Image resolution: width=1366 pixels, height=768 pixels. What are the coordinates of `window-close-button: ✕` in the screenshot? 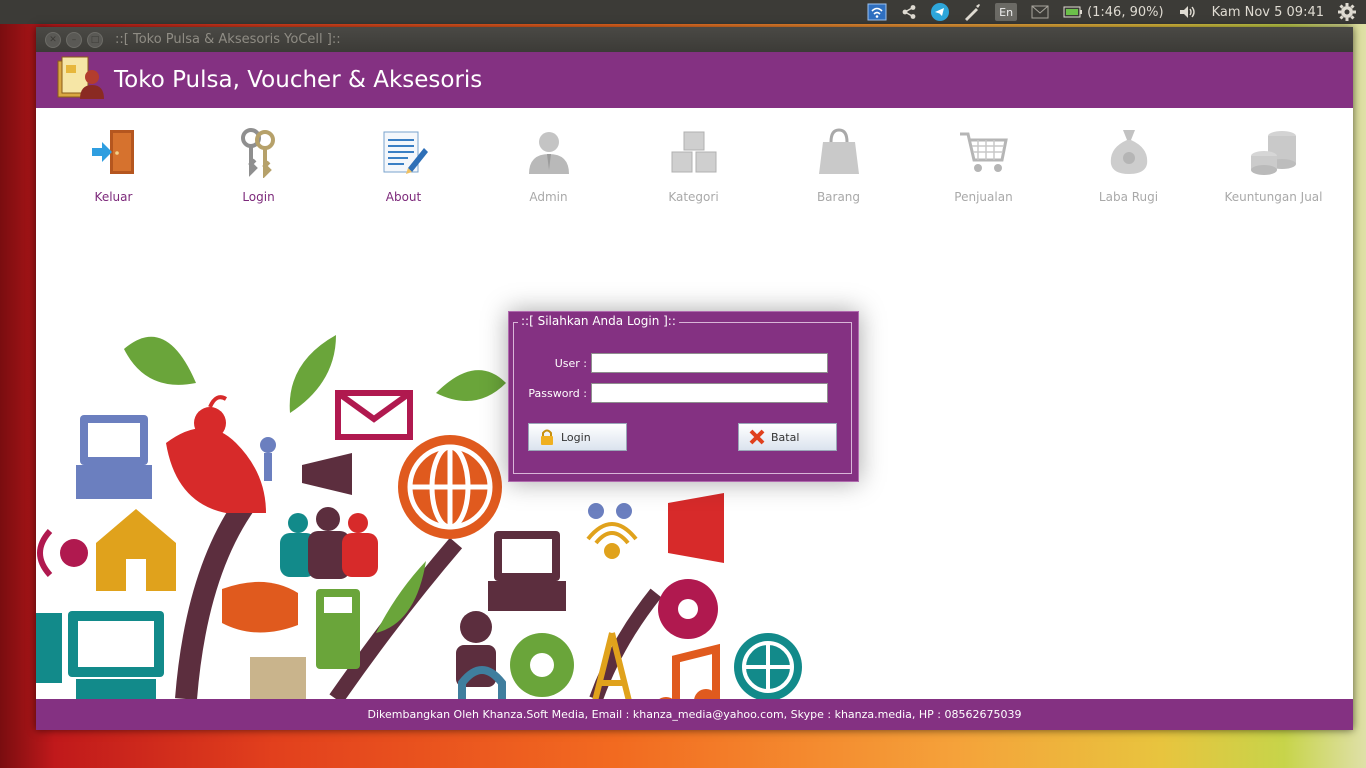 It's located at (53, 39).